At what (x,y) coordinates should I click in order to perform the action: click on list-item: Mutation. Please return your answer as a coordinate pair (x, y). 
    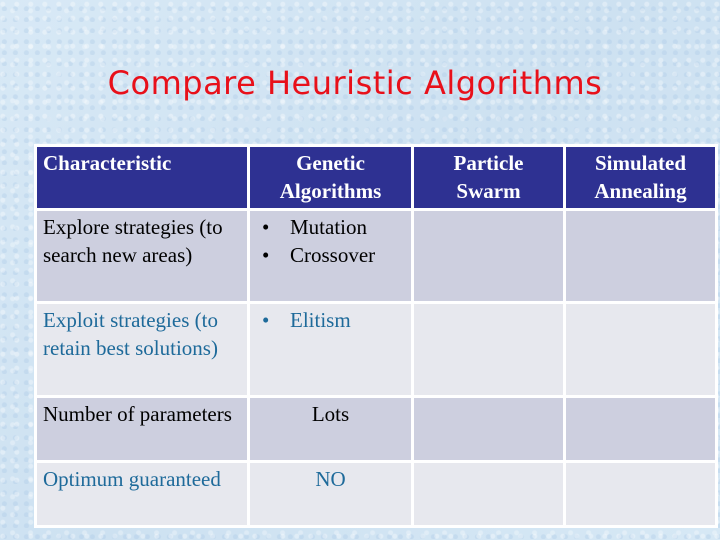
    Looking at the image, I should click on (330, 227).